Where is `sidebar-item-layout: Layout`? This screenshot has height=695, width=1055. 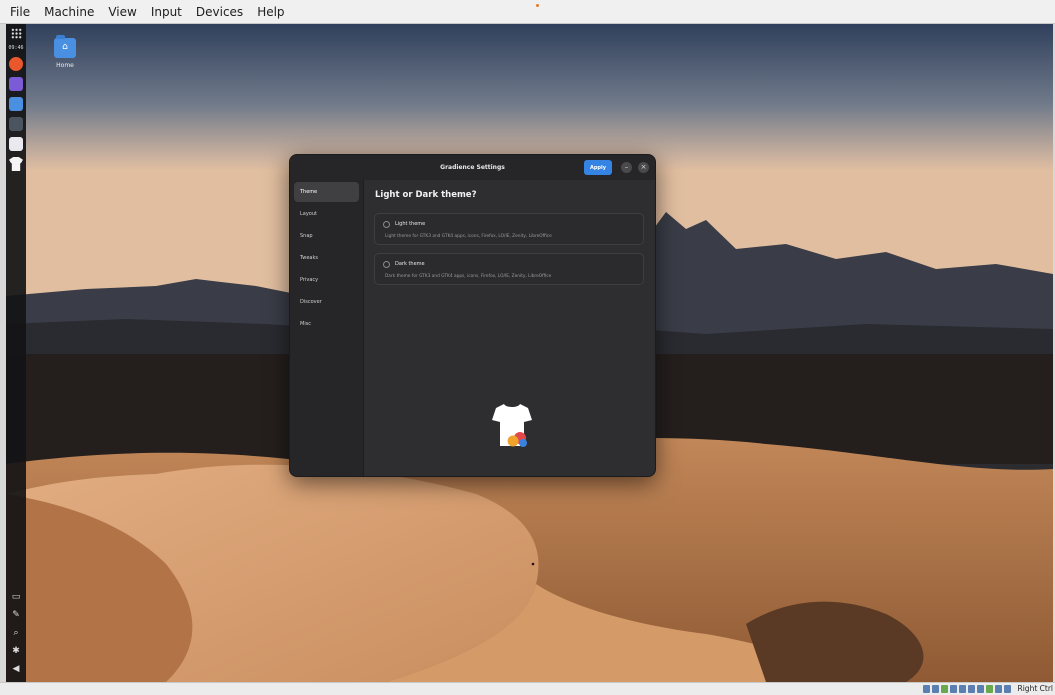
sidebar-item-layout: Layout is located at coordinates (326, 214).